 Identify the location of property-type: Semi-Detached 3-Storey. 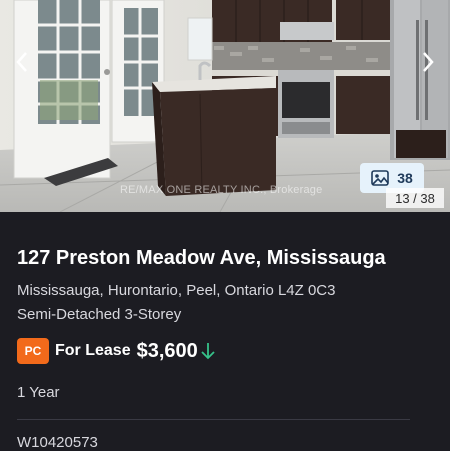
(99, 314).